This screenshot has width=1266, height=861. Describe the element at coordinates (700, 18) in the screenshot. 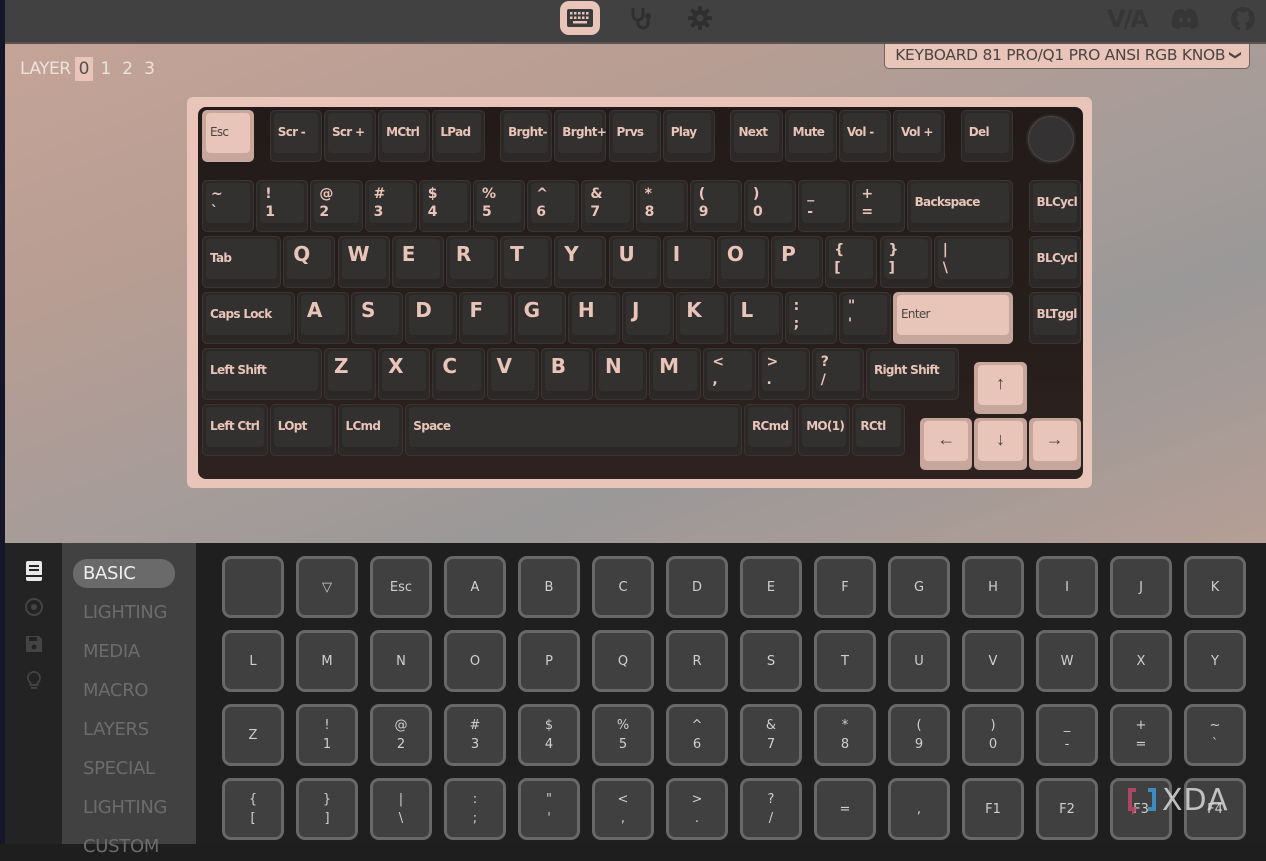

I see `settings-nav-button` at that location.